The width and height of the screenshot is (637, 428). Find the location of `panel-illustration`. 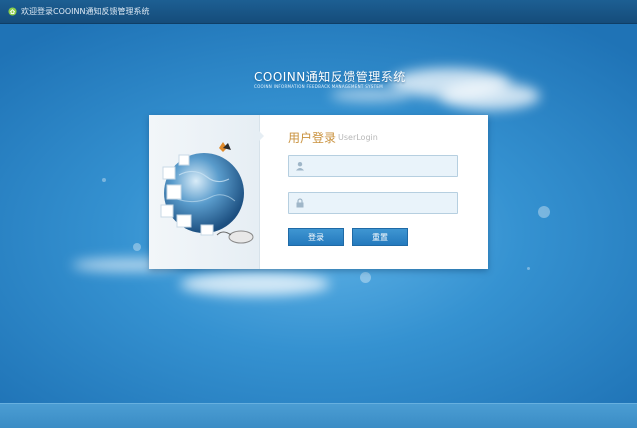

panel-illustration is located at coordinates (204, 192).